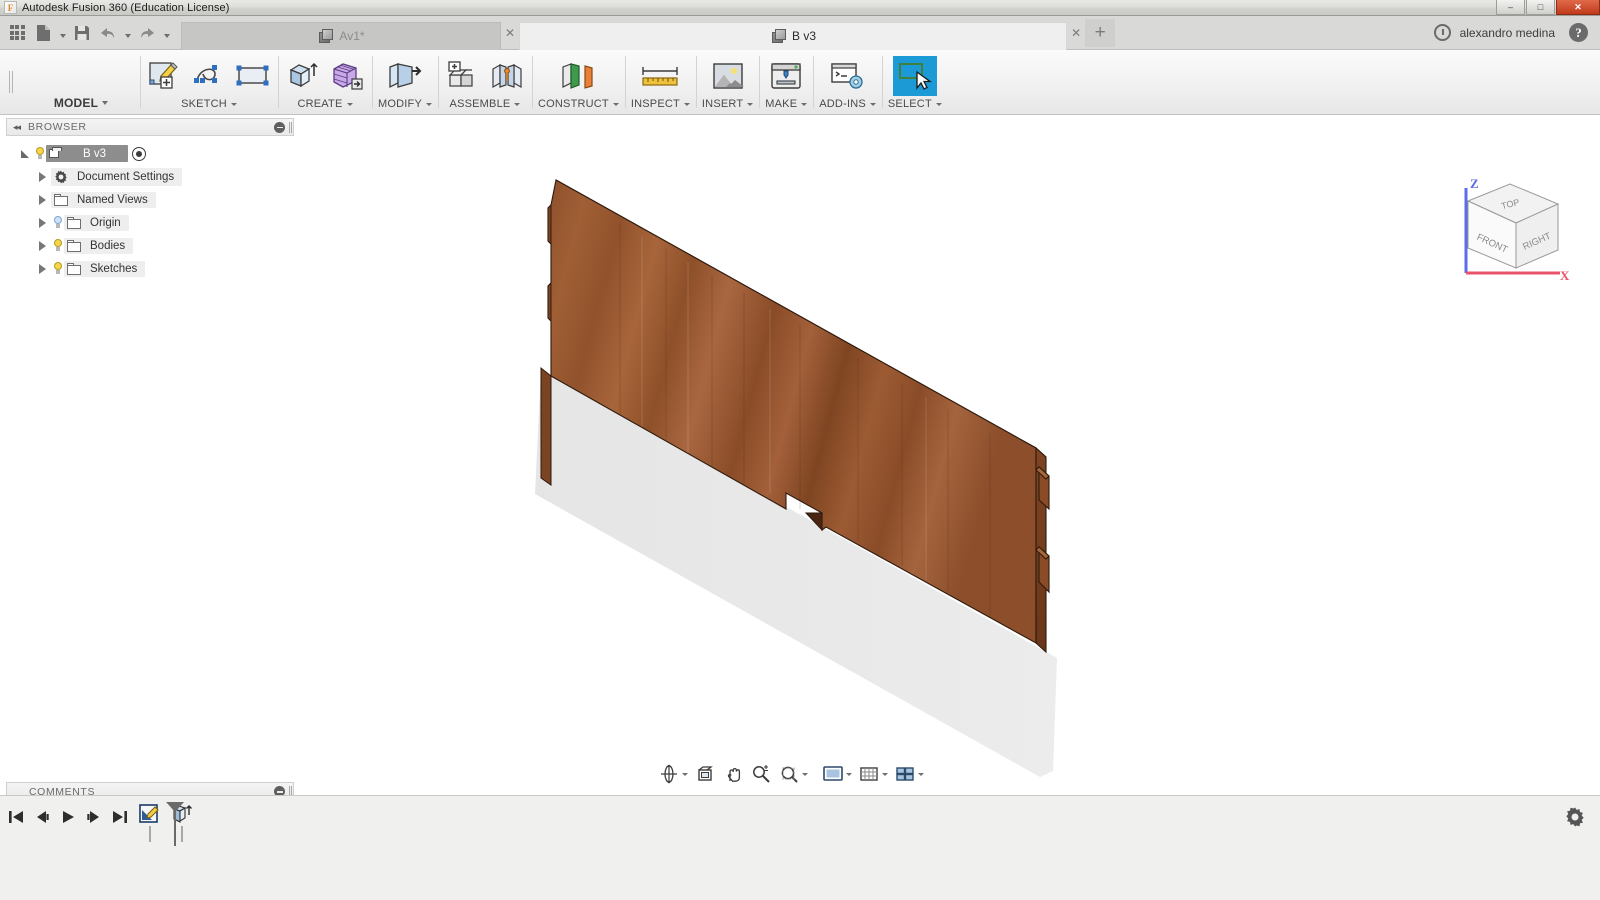 Image resolution: width=1600 pixels, height=900 pixels. Describe the element at coordinates (1442, 32) in the screenshot. I see `clock-icon` at that location.